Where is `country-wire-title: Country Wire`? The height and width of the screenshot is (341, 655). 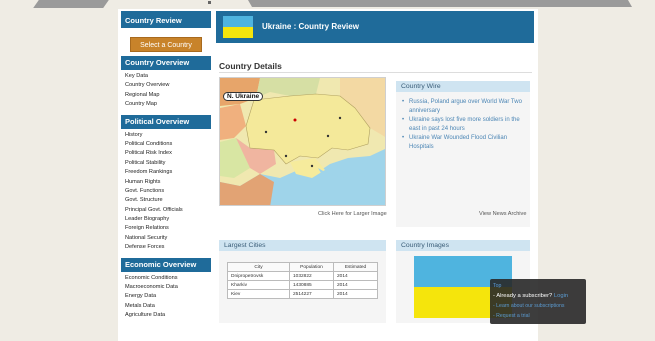 country-wire-title: Country Wire is located at coordinates (463, 86).